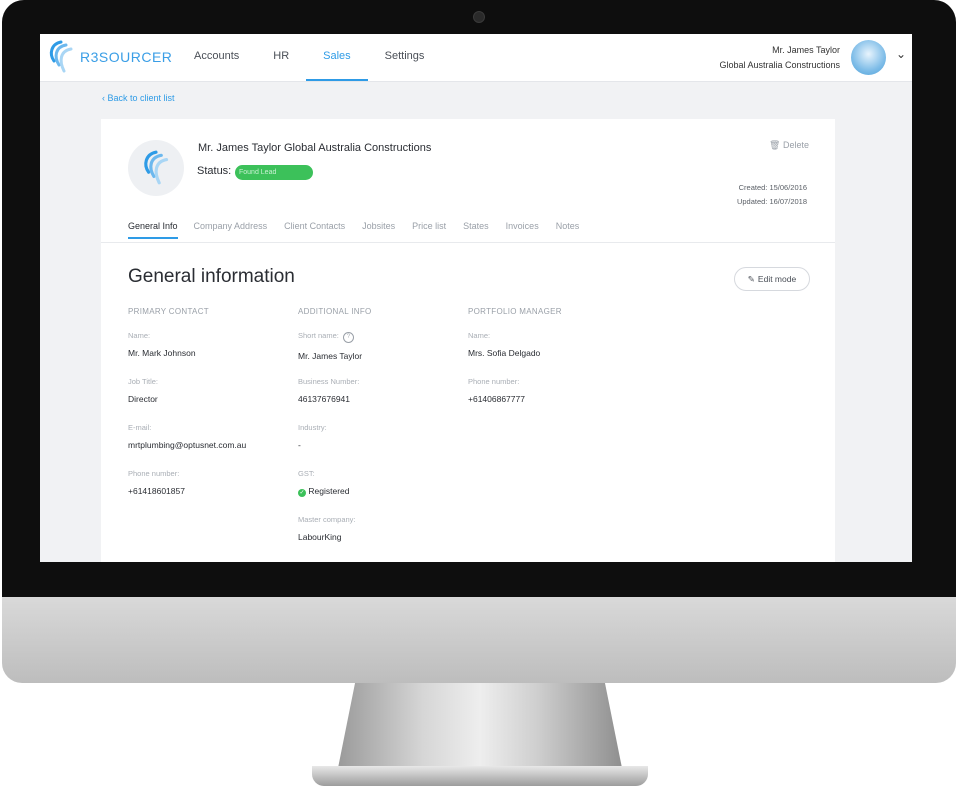 The height and width of the screenshot is (806, 960). What do you see at coordinates (553, 400) in the screenshot?
I see `field-manager-phone: Phone number: +61406867777` at bounding box center [553, 400].